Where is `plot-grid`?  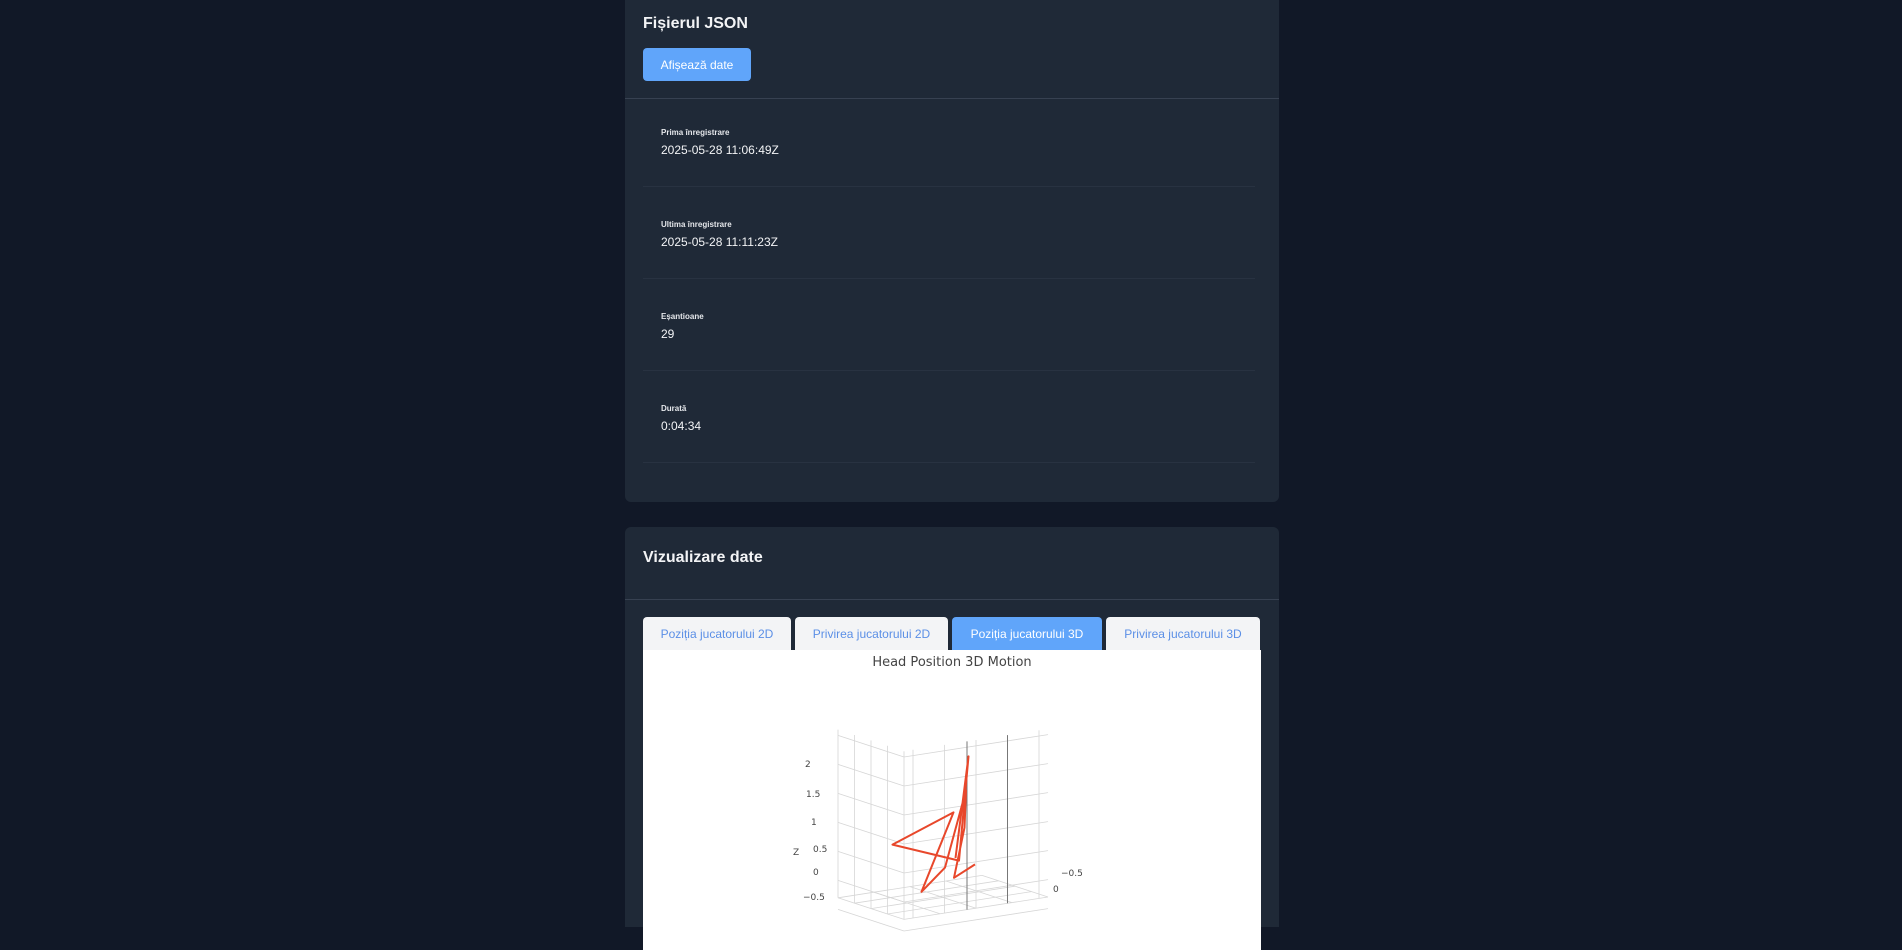
plot-grid is located at coordinates (943, 830).